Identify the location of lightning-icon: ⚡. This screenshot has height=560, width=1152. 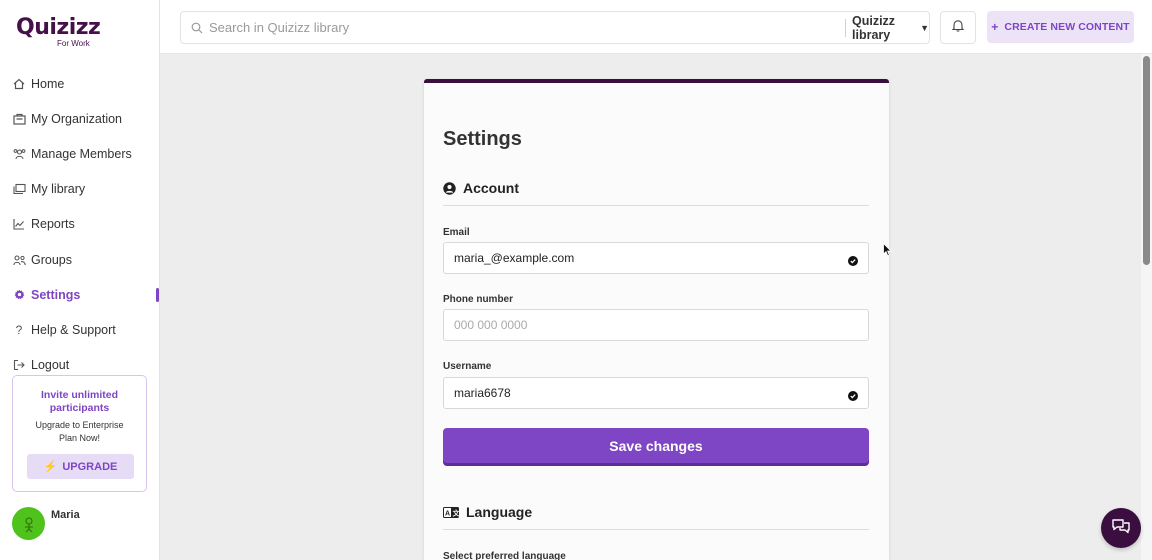
(50, 467).